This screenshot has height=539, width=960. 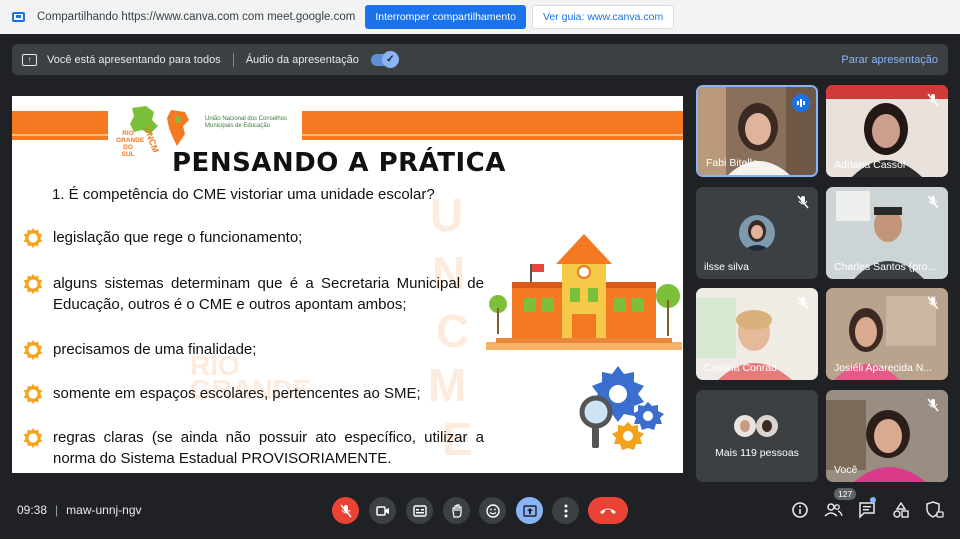 What do you see at coordinates (302, 59) in the screenshot?
I see `audio-label: Áudio da apresentação` at bounding box center [302, 59].